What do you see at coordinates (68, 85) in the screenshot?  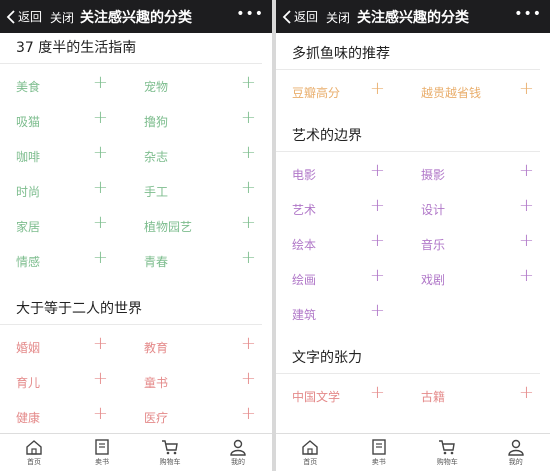 I see `category-item: 美食 +` at bounding box center [68, 85].